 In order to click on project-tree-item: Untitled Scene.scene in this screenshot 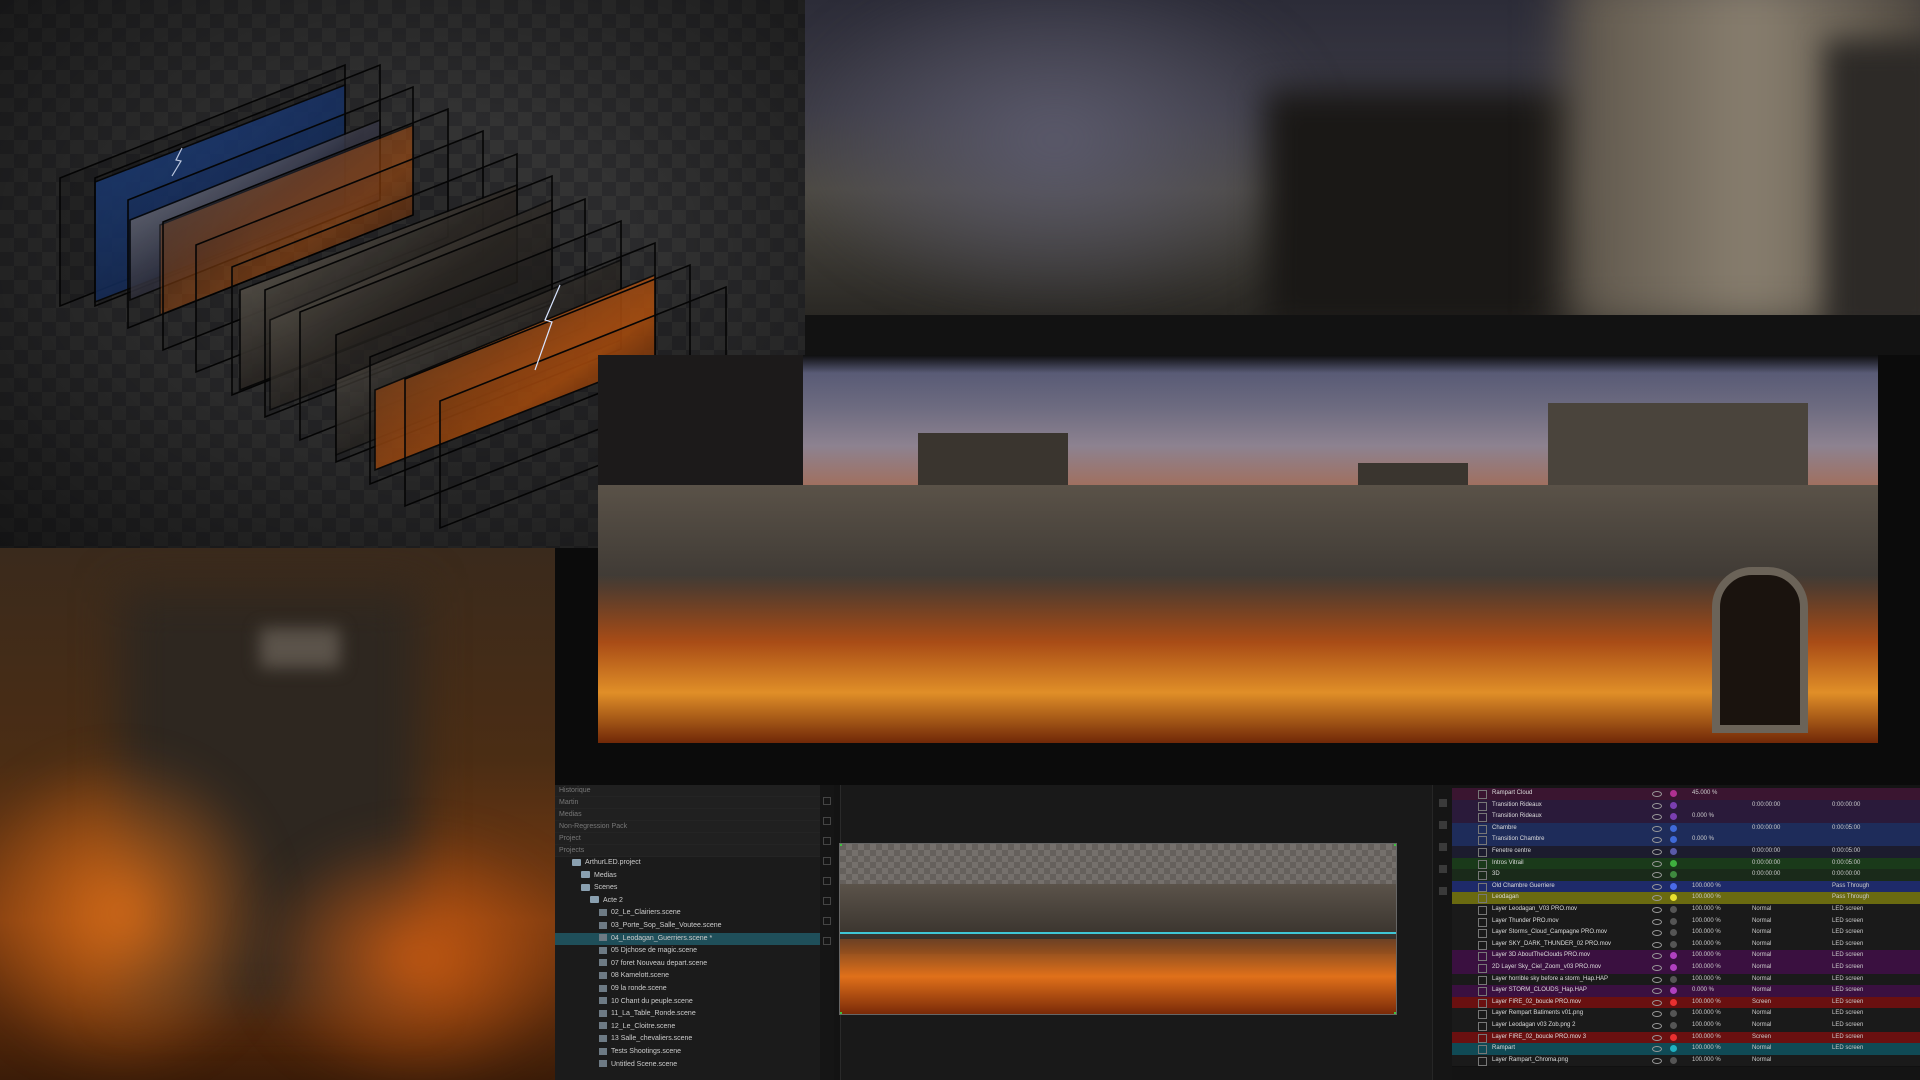, I will do `click(687, 1065)`.